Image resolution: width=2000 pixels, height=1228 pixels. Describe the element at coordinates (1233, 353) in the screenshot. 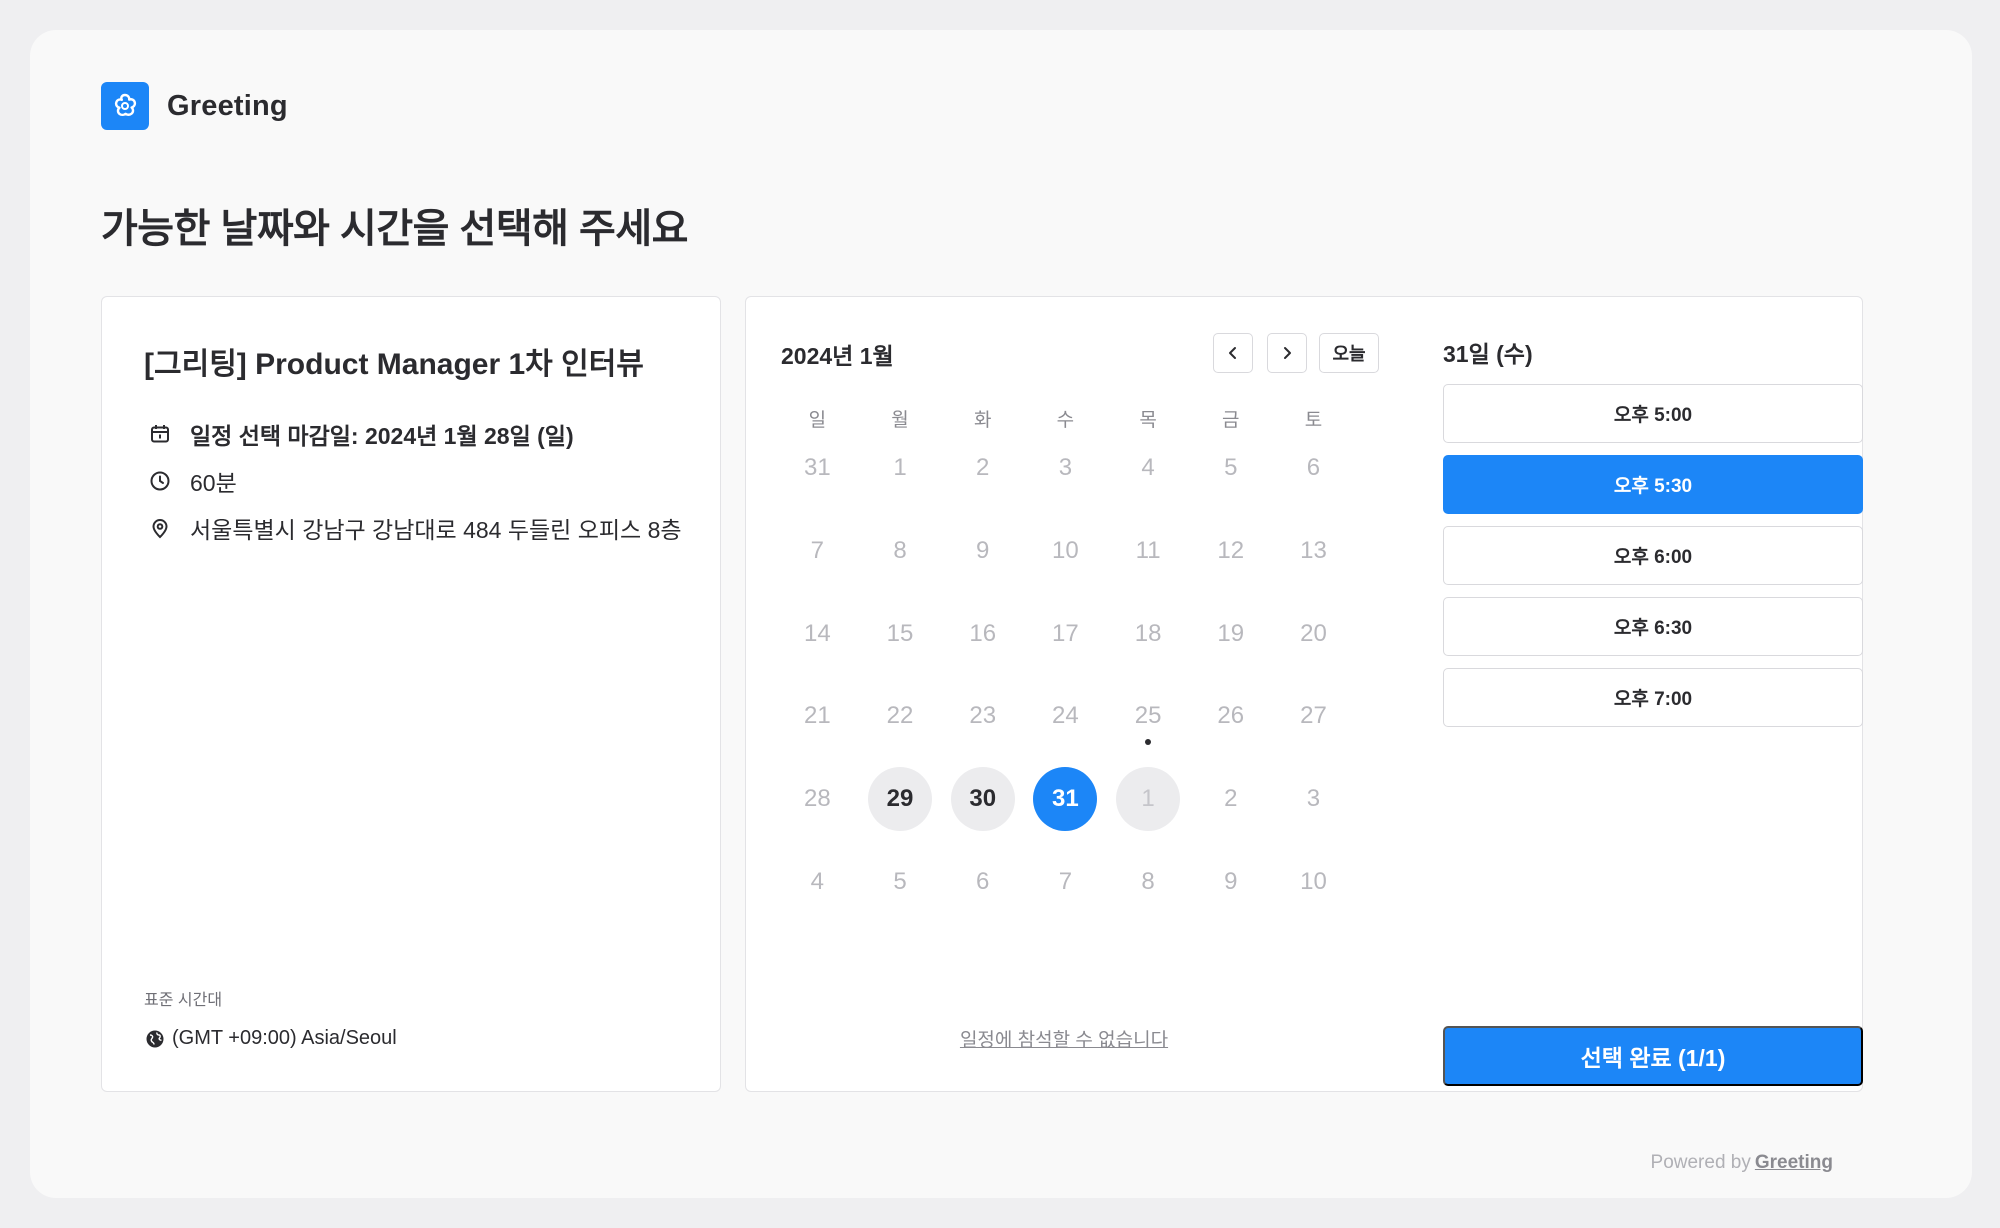

I see `prev-month-button` at that location.